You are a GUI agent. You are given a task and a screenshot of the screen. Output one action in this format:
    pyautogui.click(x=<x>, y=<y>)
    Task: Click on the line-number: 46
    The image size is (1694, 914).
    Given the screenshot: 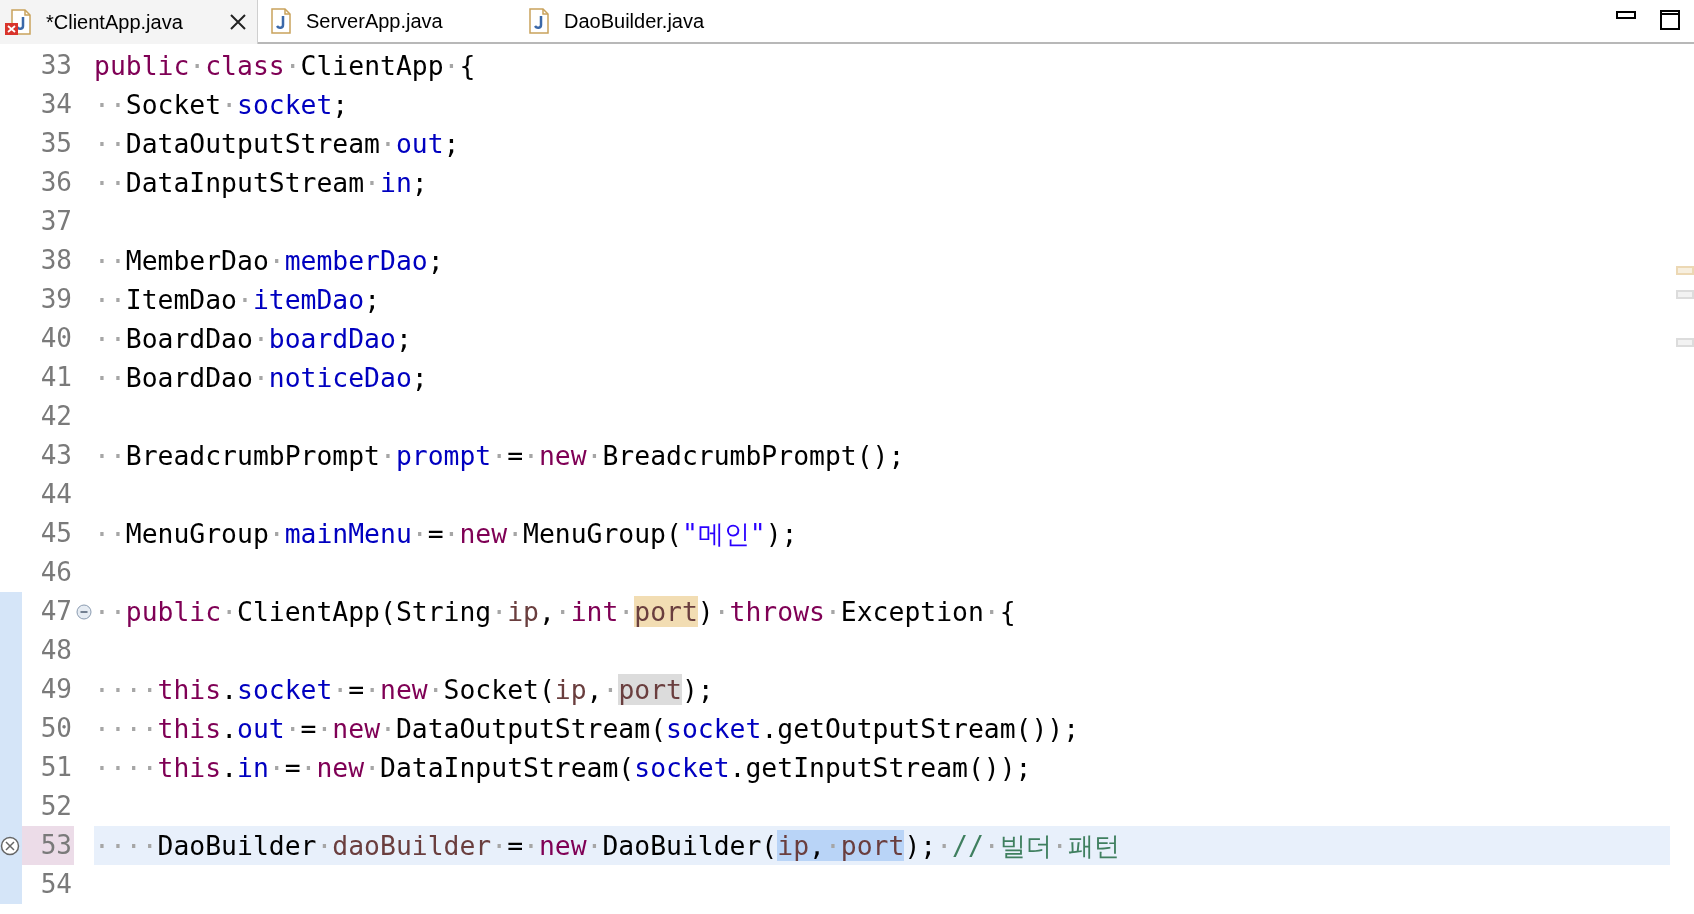 What is the action you would take?
    pyautogui.click(x=56, y=572)
    